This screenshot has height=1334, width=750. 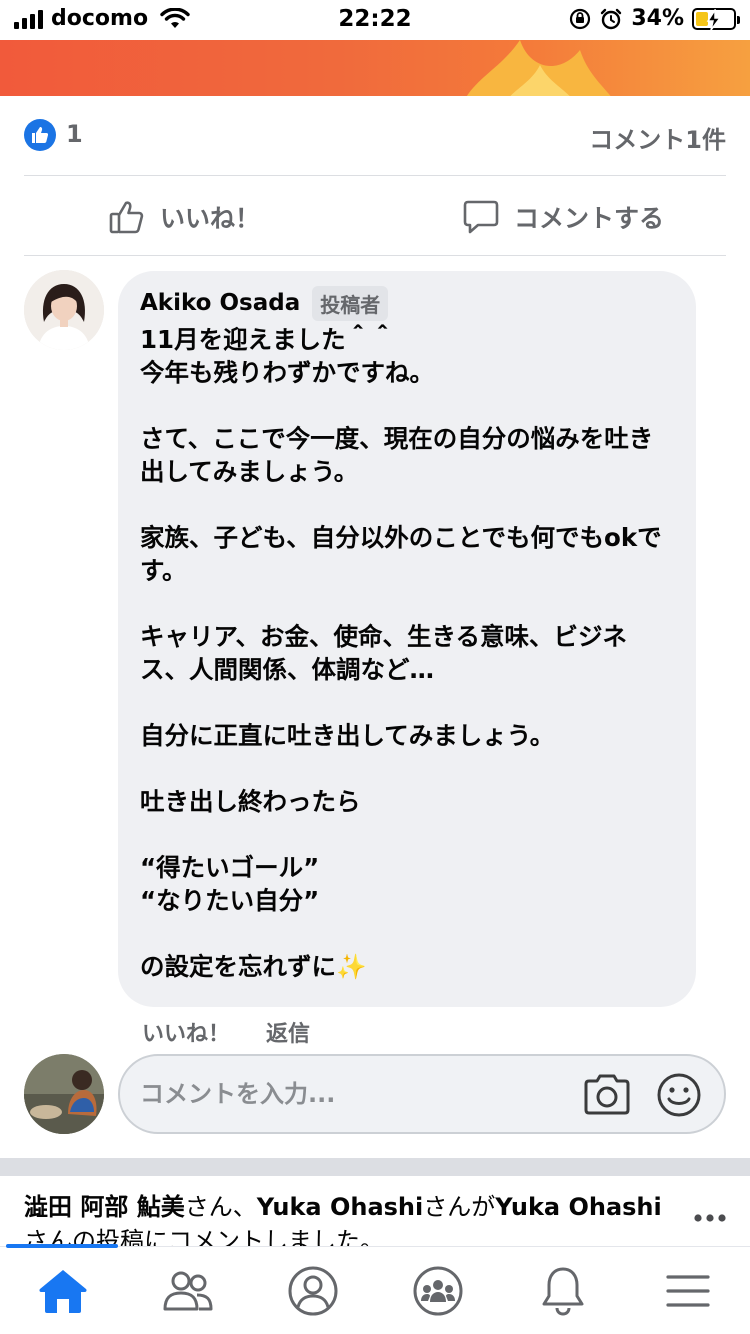 I want to click on emoji-icon, so click(x=679, y=1095).